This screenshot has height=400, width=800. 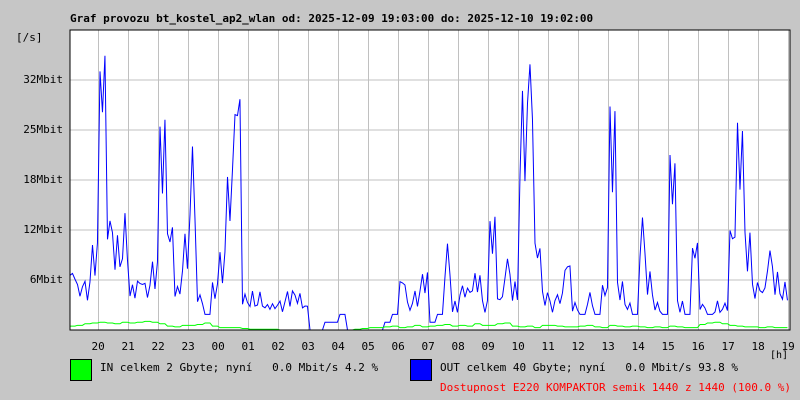 What do you see at coordinates (278, 346) in the screenshot?
I see `x-tick-label: 02` at bounding box center [278, 346].